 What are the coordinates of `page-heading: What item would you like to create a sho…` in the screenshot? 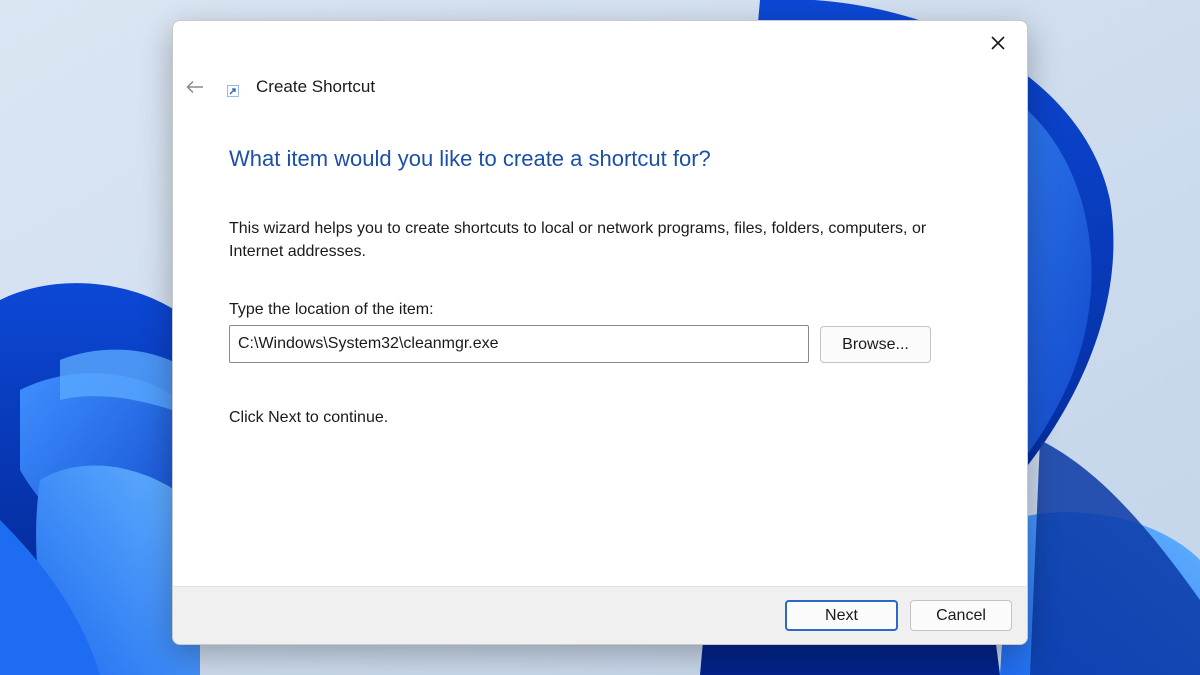 It's located at (470, 158).